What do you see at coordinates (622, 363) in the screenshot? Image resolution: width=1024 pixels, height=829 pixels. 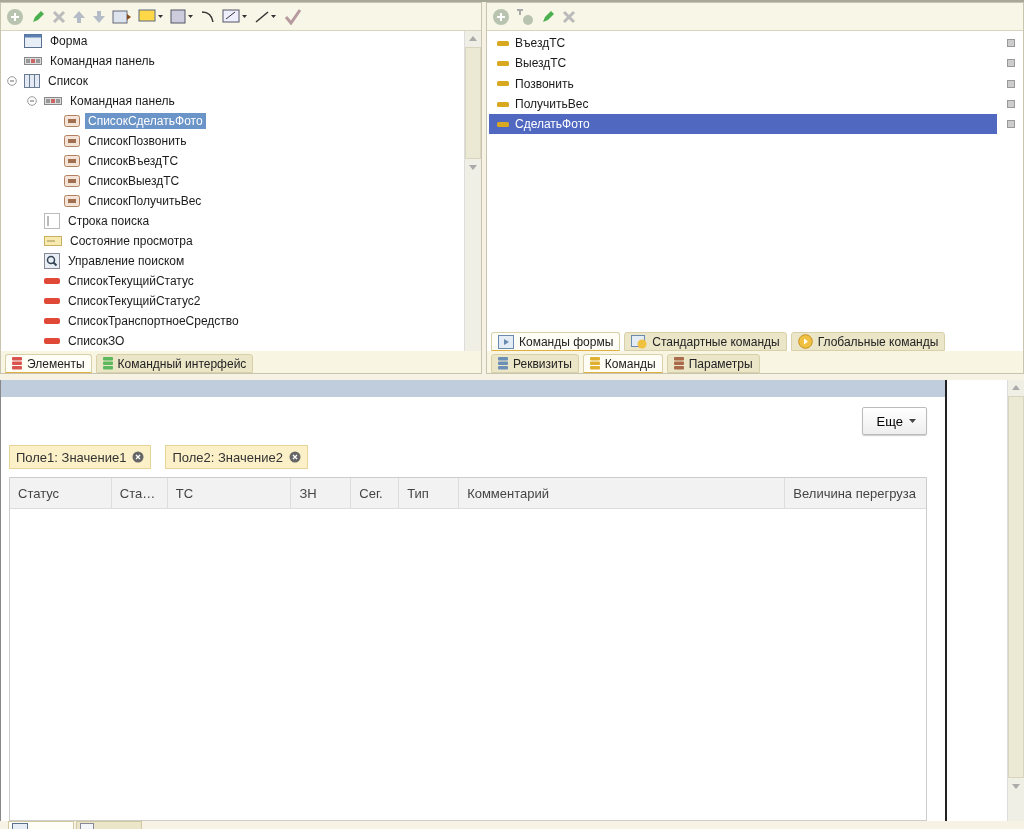 I see `tab: Команды` at bounding box center [622, 363].